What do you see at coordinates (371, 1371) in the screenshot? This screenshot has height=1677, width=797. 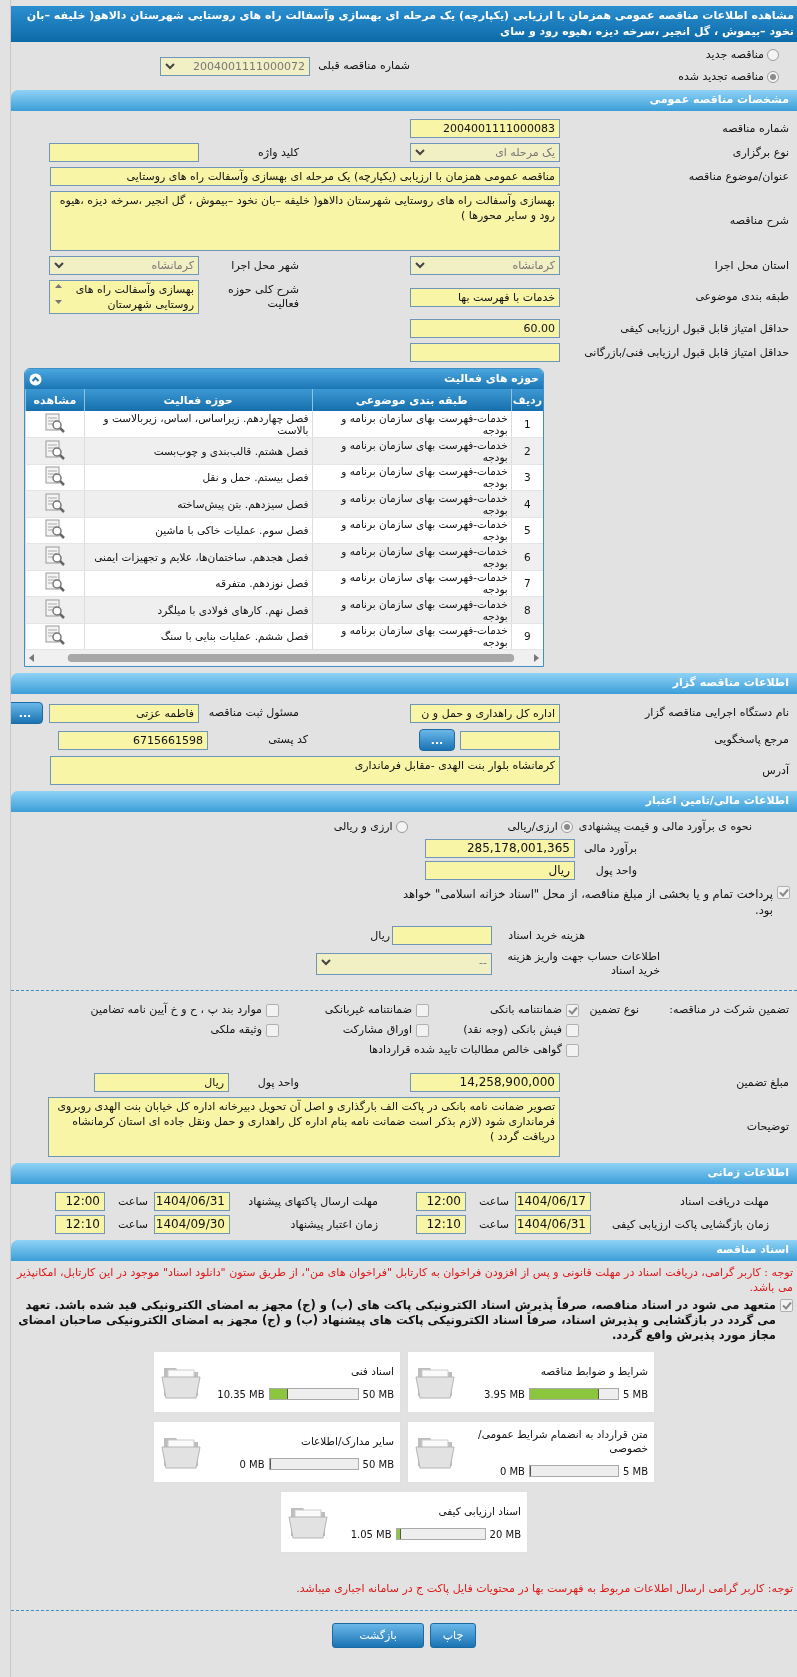 I see `document-title: اسناد فنی` at bounding box center [371, 1371].